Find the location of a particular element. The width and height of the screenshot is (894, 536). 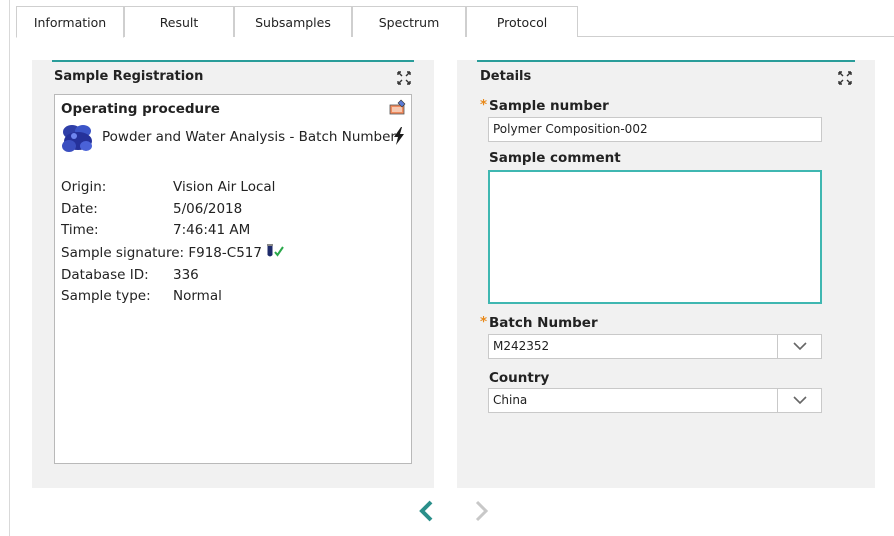

info-row-sample-type: Sample type: Normal is located at coordinates (141, 296).